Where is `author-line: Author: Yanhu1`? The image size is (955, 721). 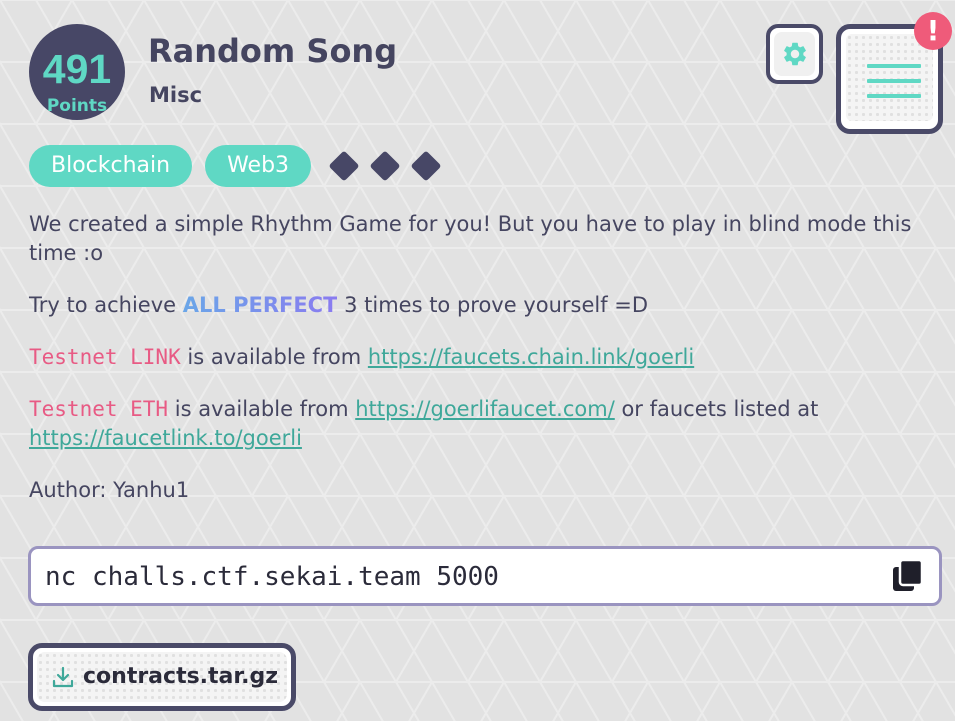
author-line: Author: Yanhu1 is located at coordinates (109, 490).